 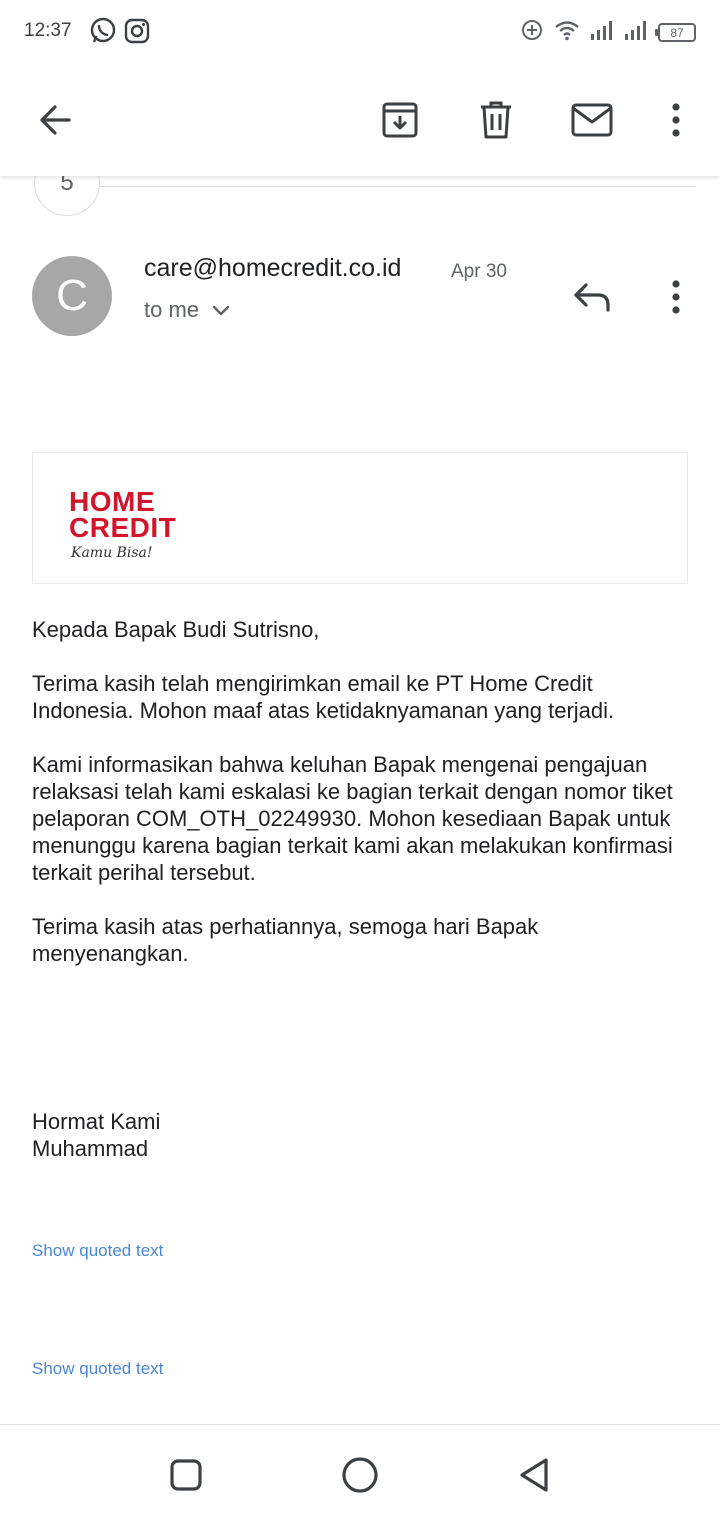 What do you see at coordinates (360, 1475) in the screenshot?
I see `home-icon` at bounding box center [360, 1475].